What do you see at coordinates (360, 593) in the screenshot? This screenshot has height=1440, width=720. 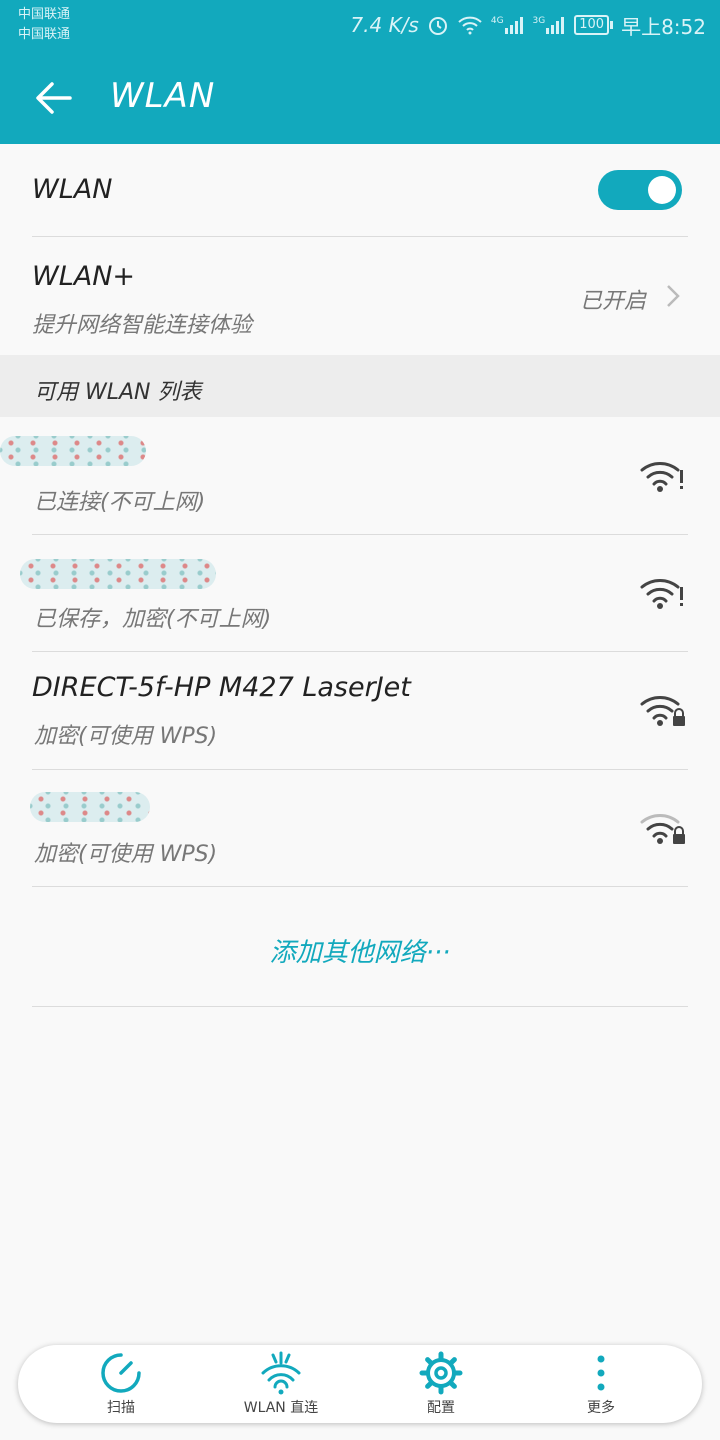 I see `network-item: 已保存，加密(不可上网)` at bounding box center [360, 593].